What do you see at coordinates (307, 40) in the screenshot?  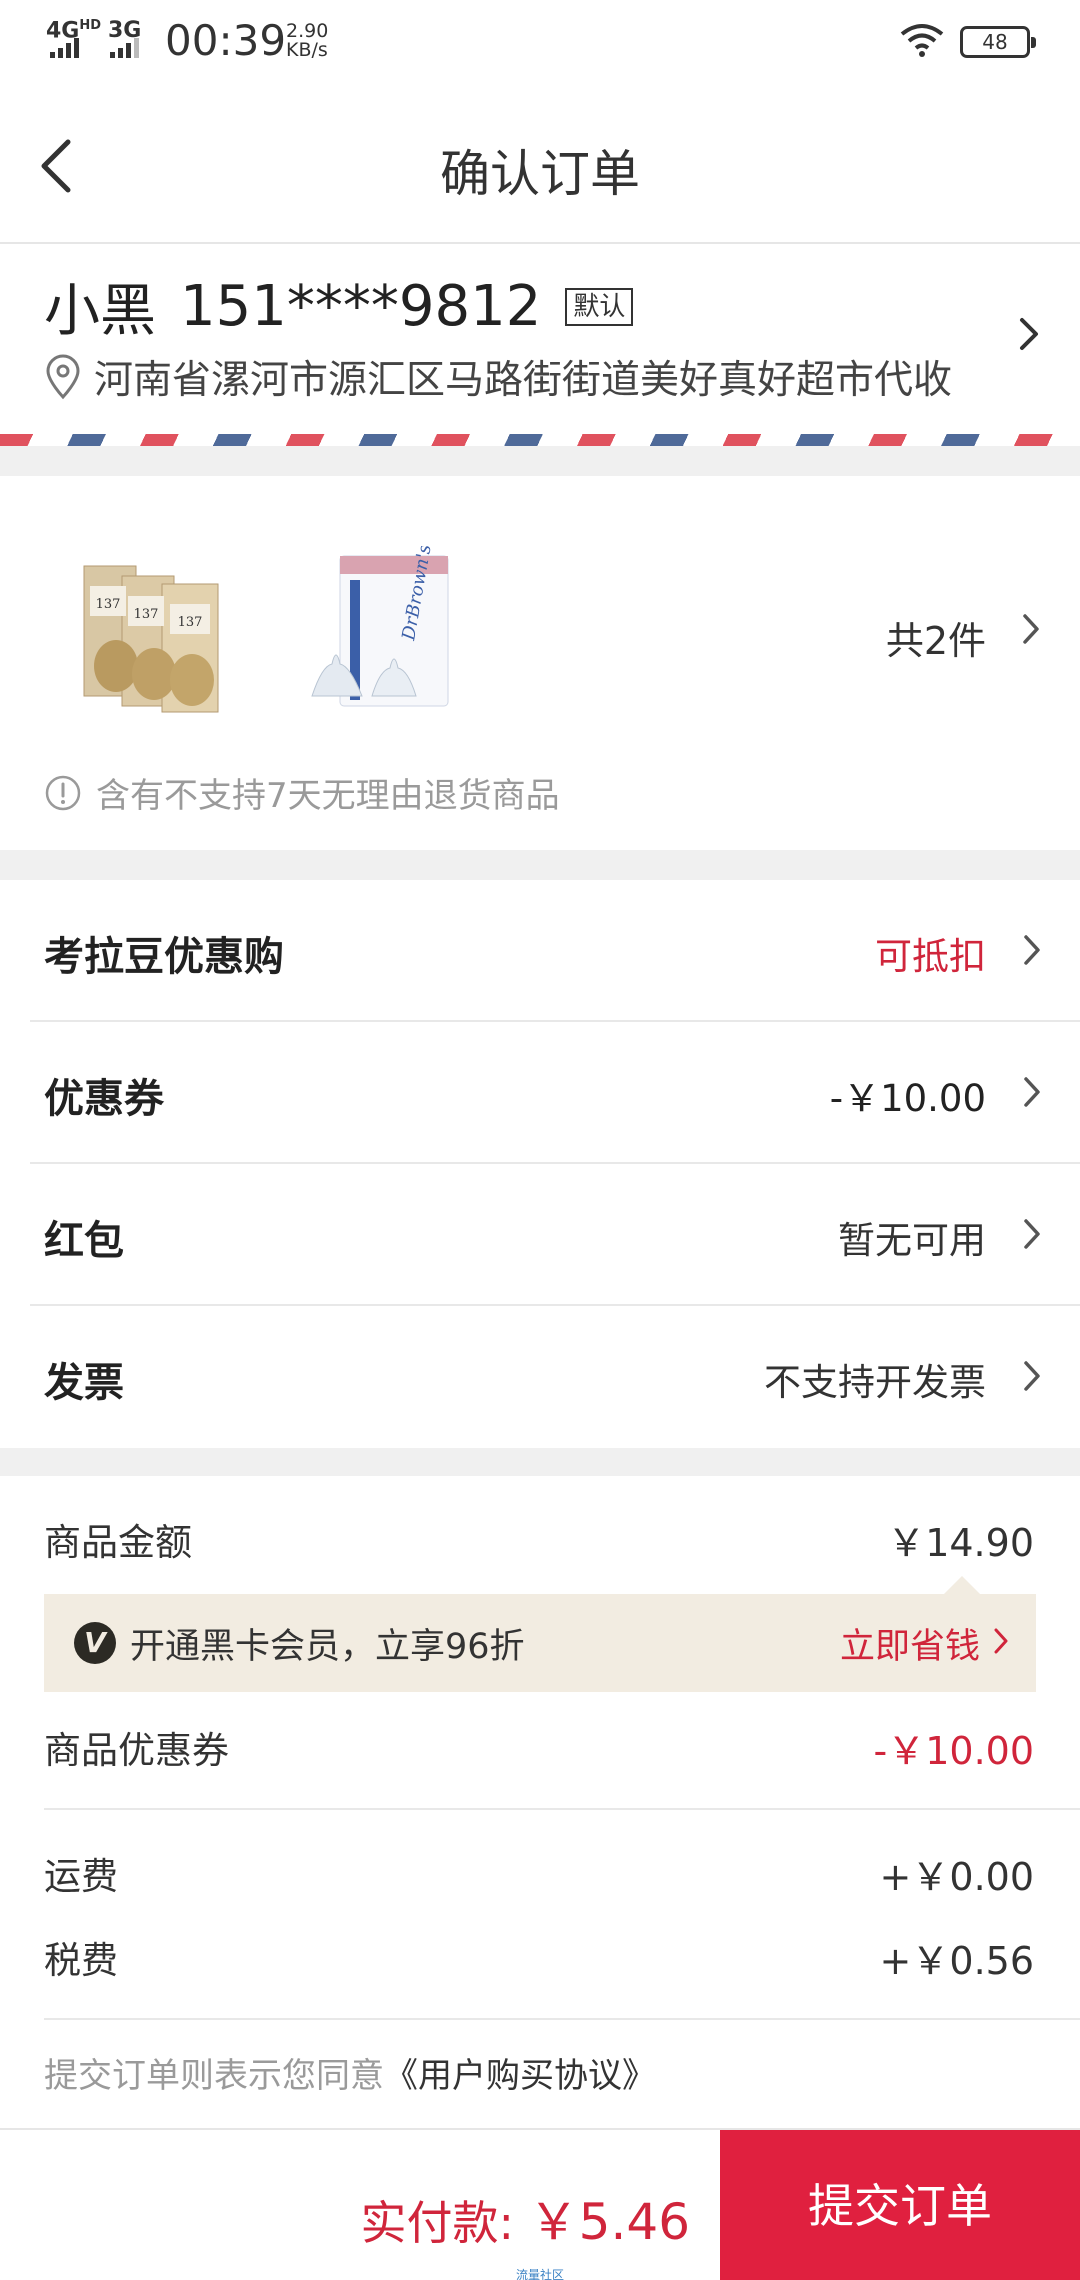 I see `network-speed: 2.90 KB/s` at bounding box center [307, 40].